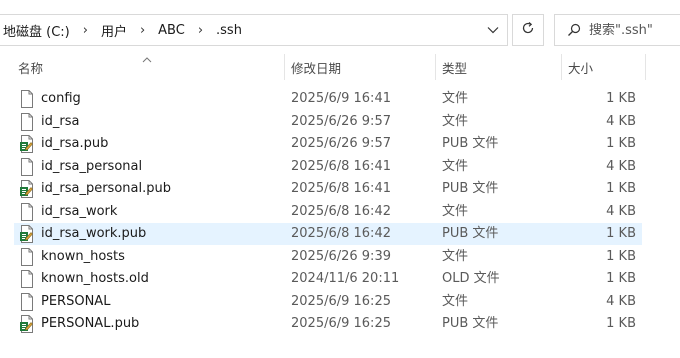 The width and height of the screenshot is (680, 358). I want to click on breadcrumb: 地磁盘 (C:) › 用户 › ABC › .ssh, so click(122, 30).